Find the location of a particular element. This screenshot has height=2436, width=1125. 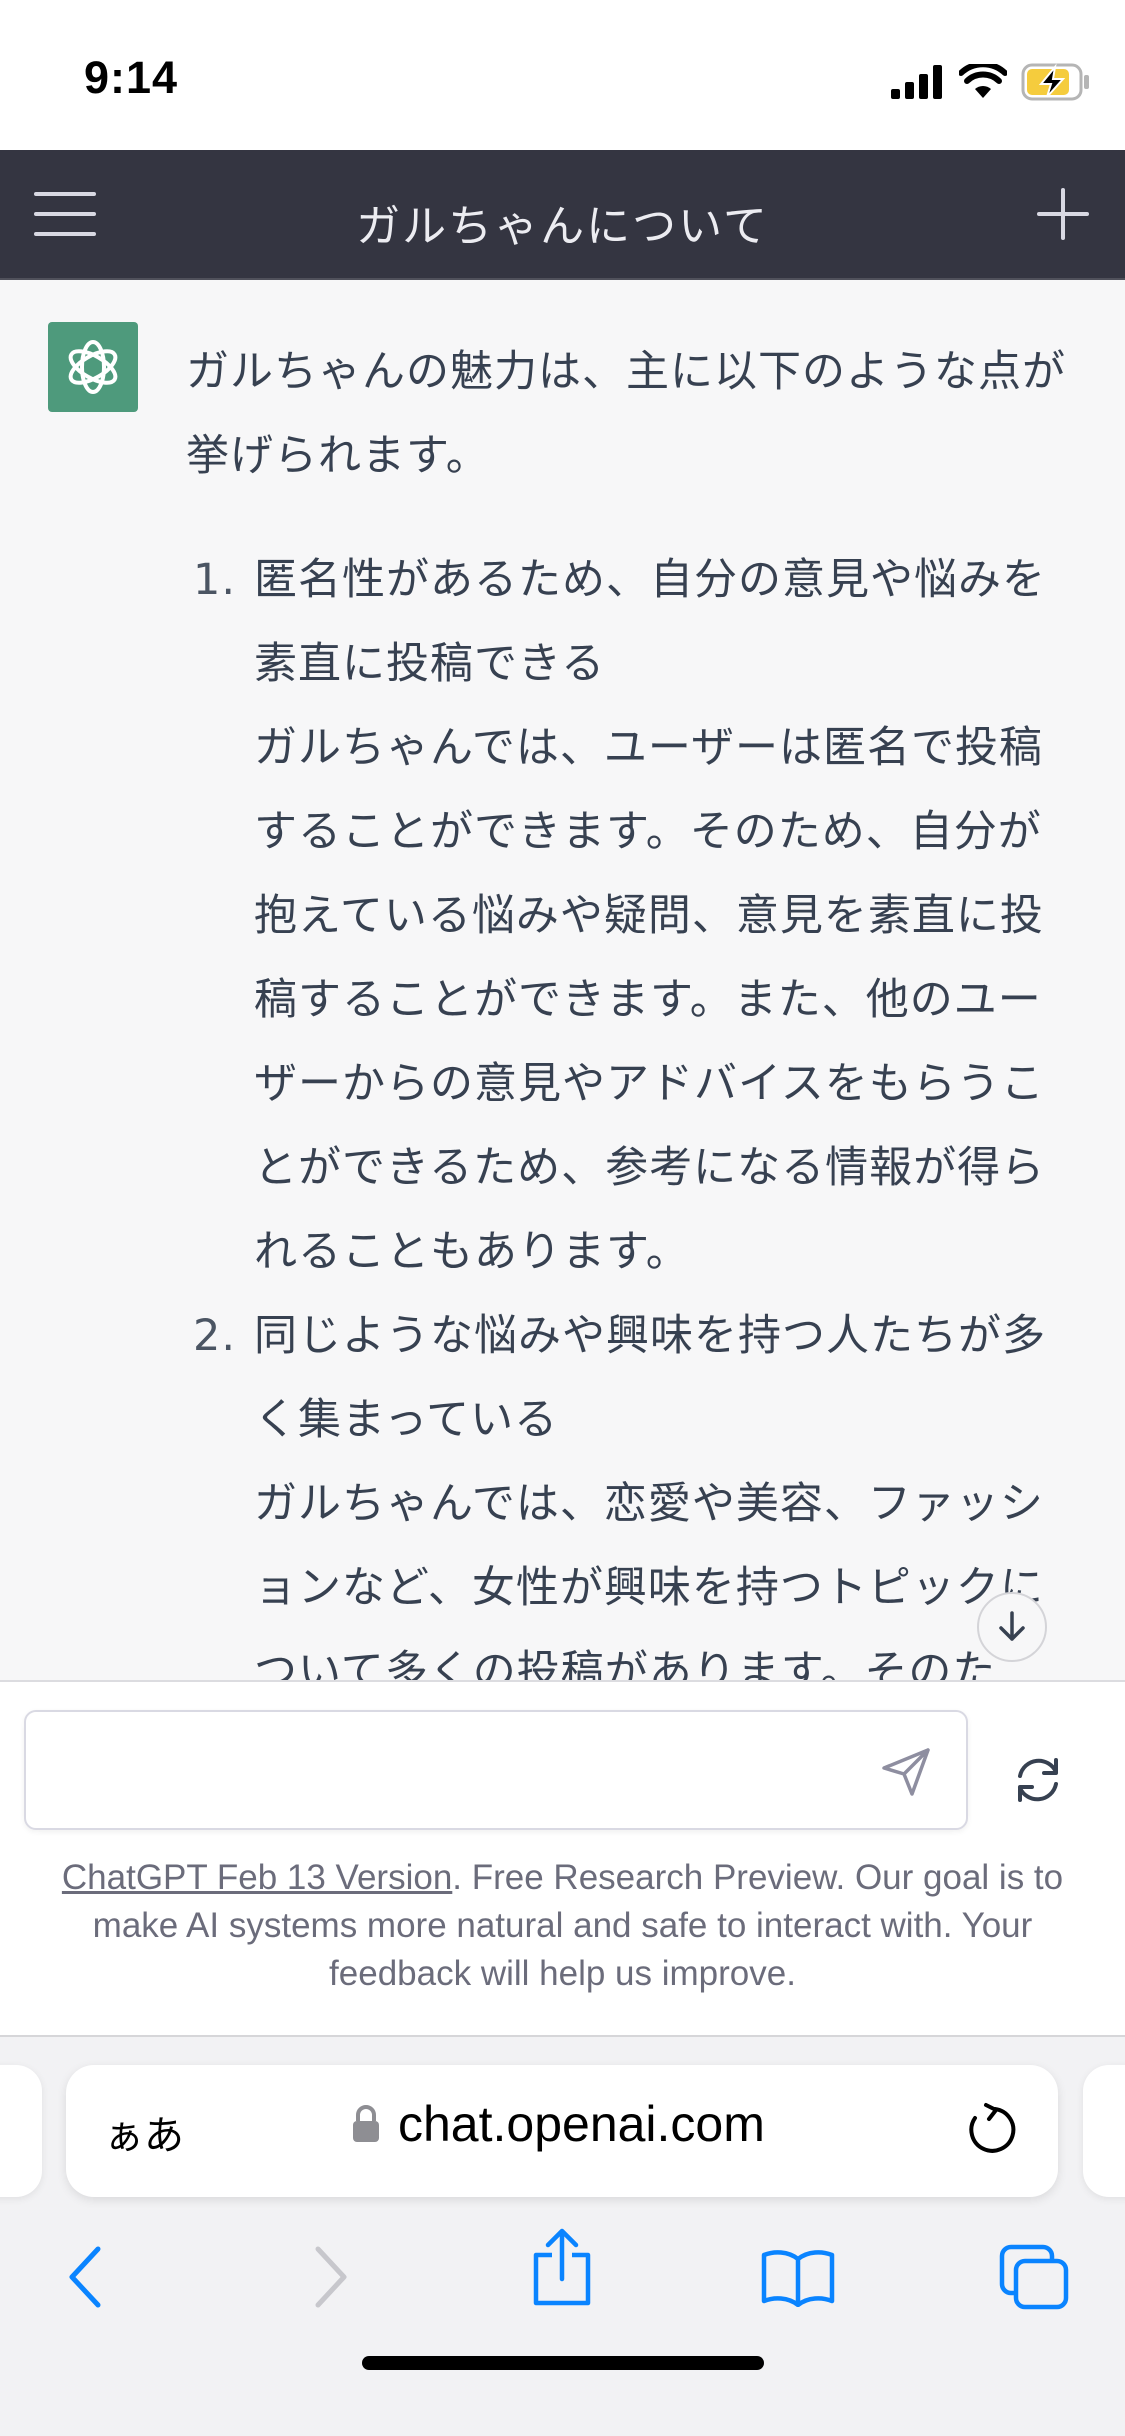

next-tab-preview is located at coordinates (1104, 2131).